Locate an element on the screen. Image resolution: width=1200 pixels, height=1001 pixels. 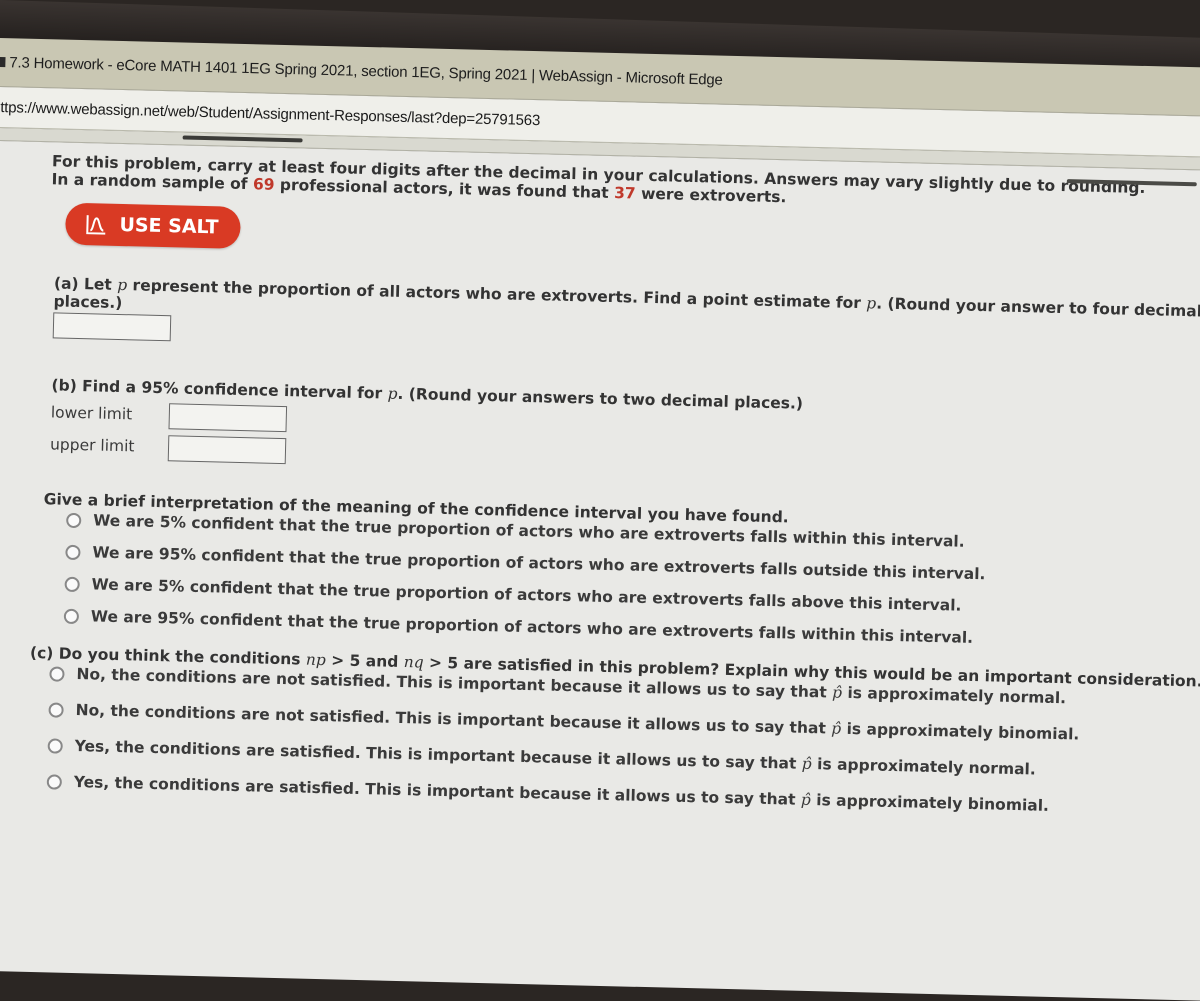
app-icon is located at coordinates (3, 62).